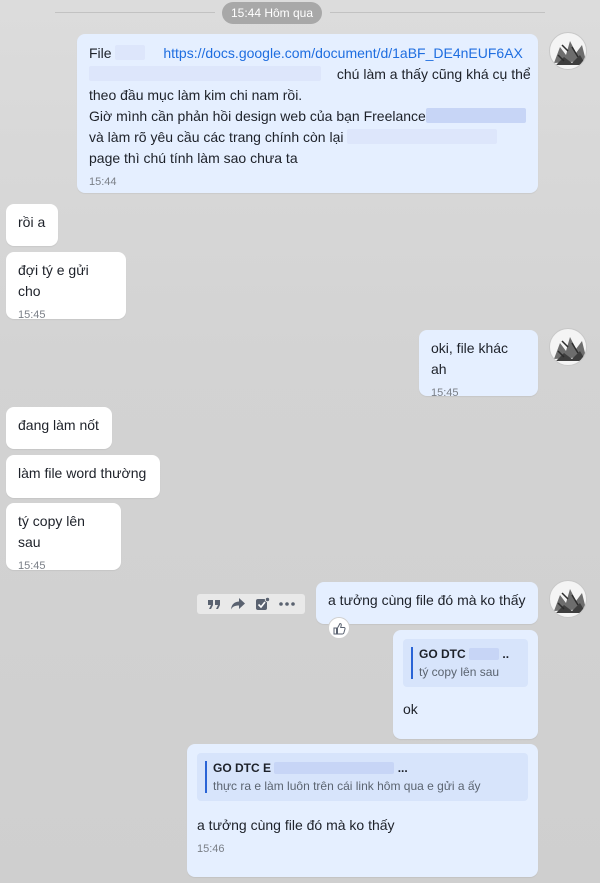 The image size is (600, 883). I want to click on forward-icon, so click(238, 604).